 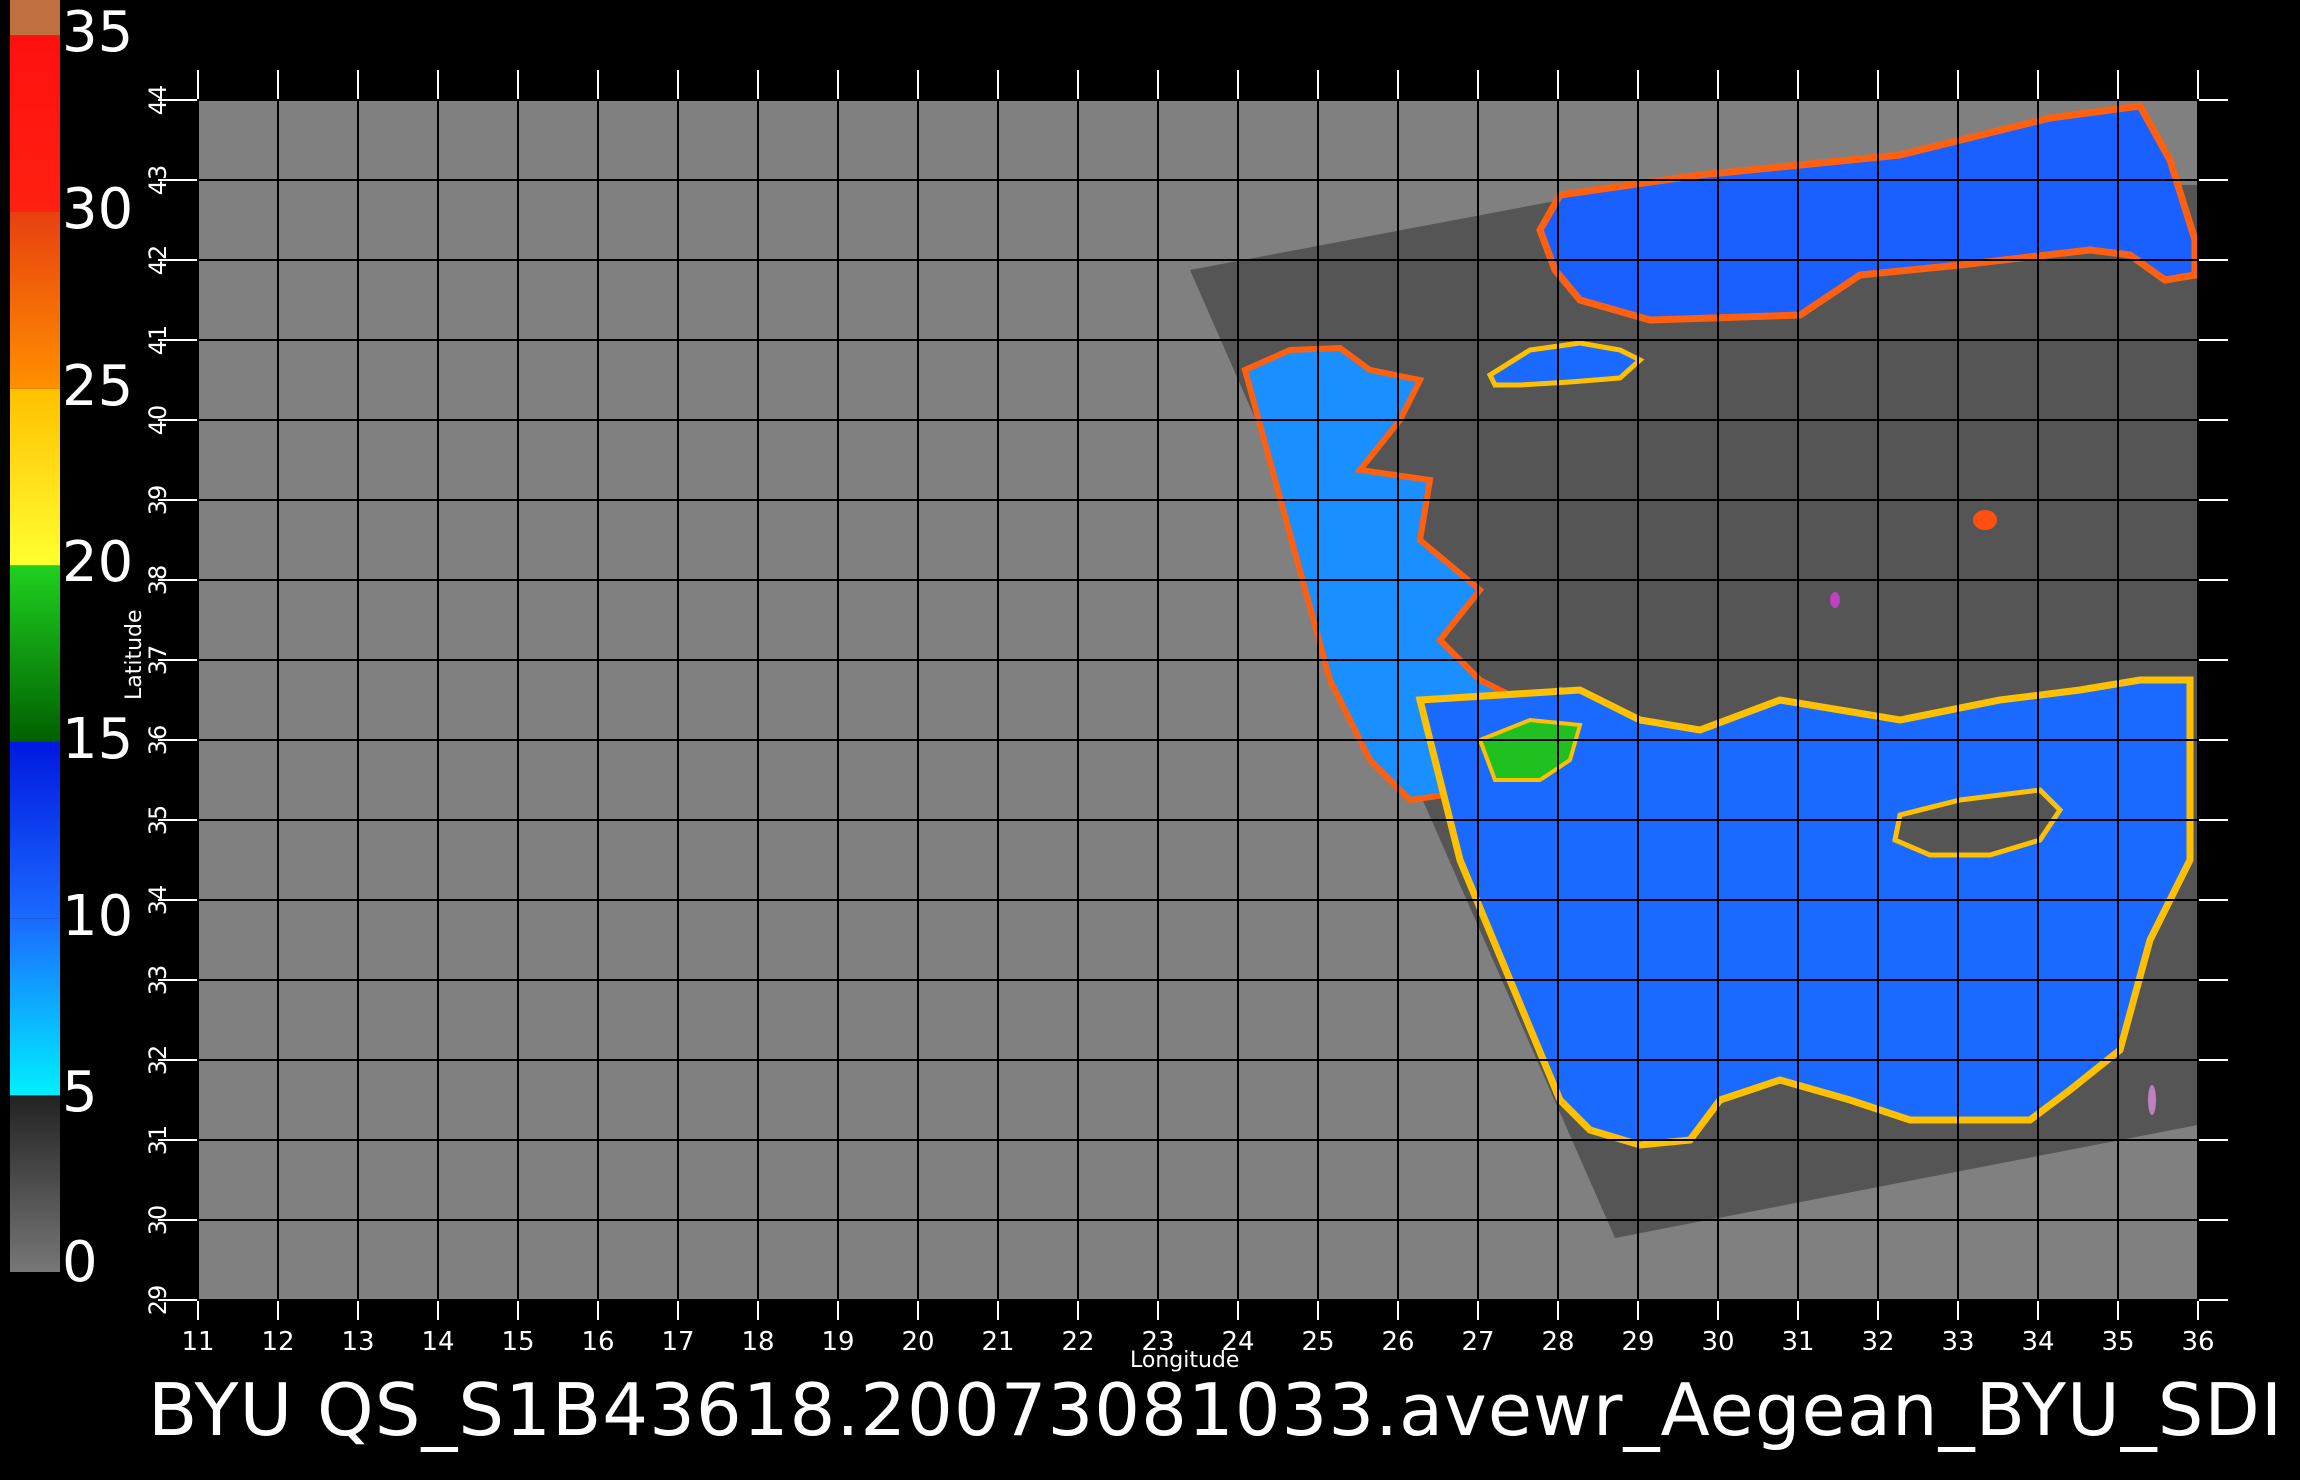 I want to click on latitude-tick-label: 34, so click(x=158, y=900).